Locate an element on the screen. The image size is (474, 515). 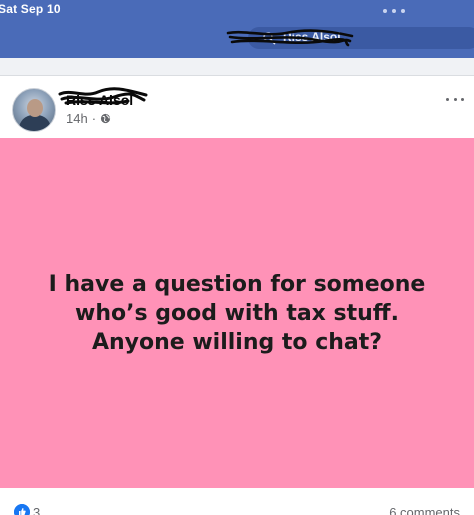
search-icon is located at coordinates (269, 38).